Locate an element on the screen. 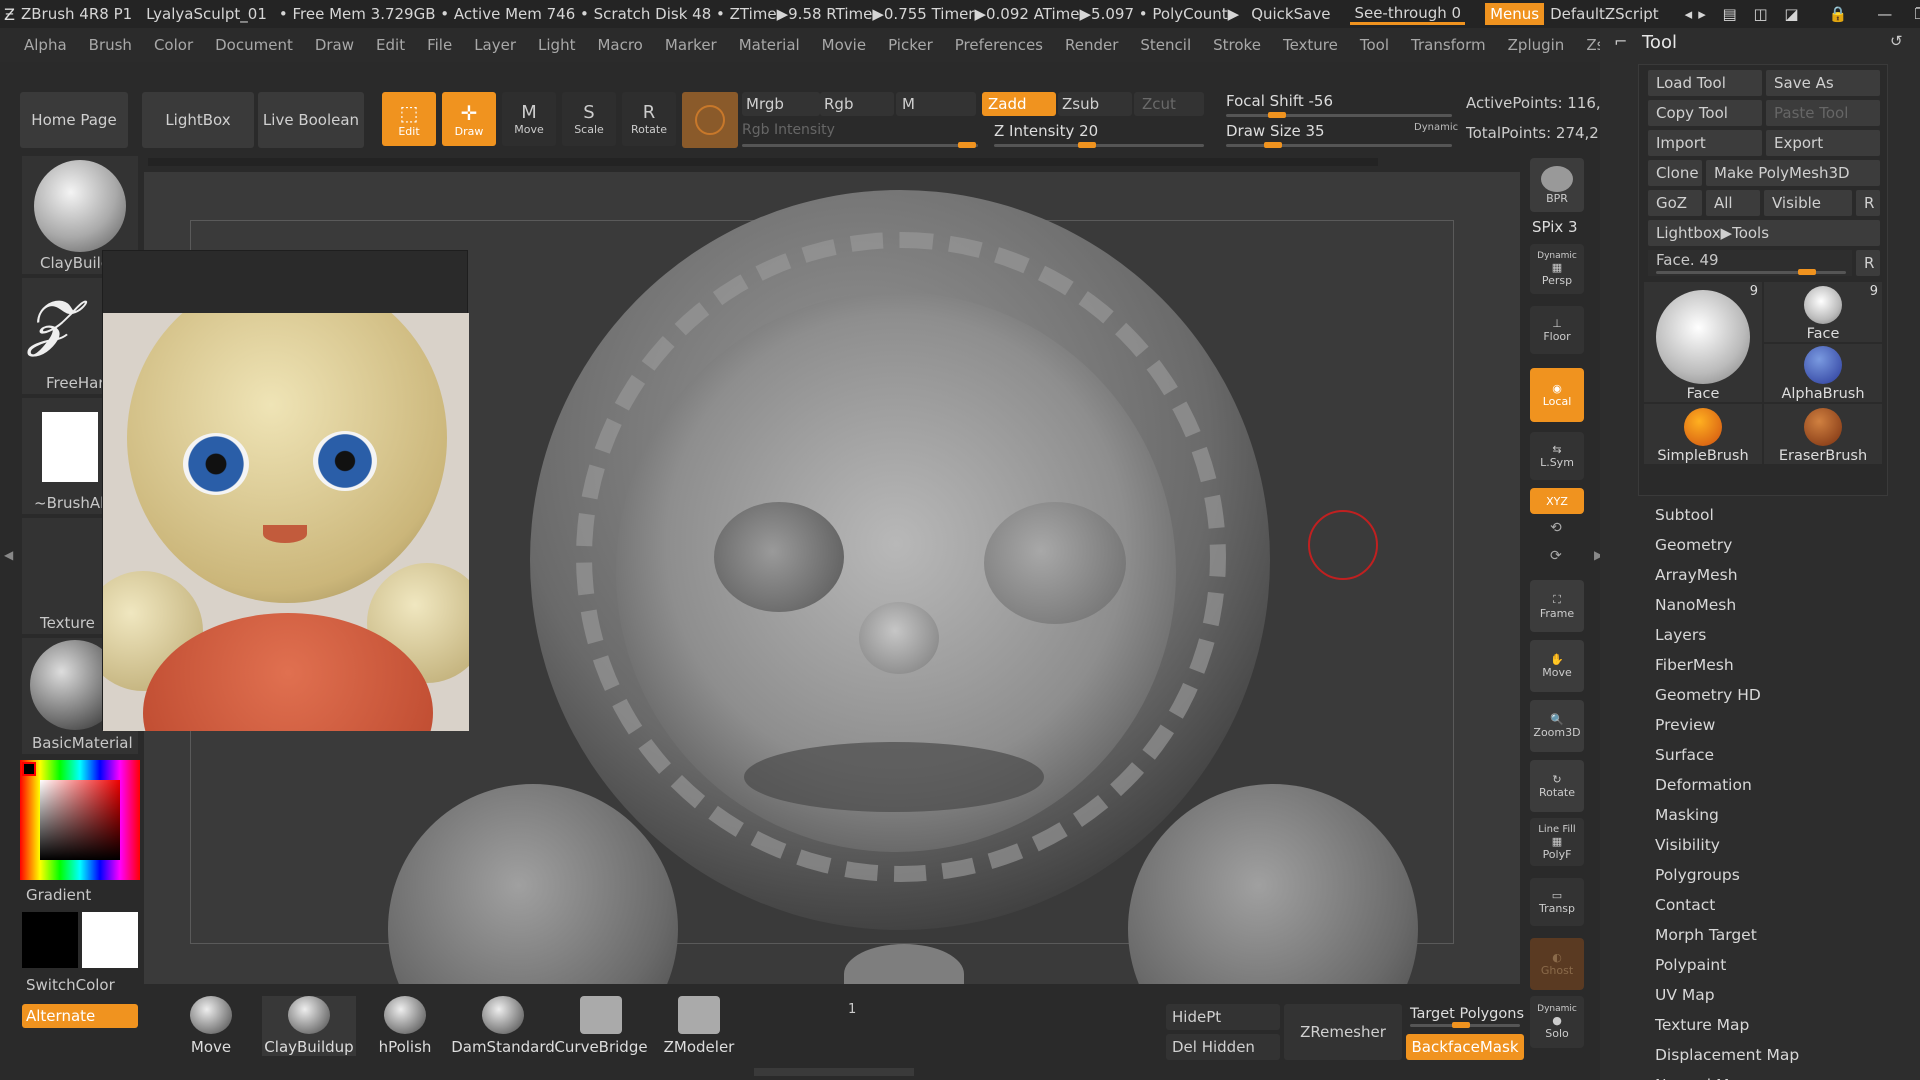 The image size is (1920, 1080). section-nanomesh: NanoMesh is located at coordinates (1695, 605).